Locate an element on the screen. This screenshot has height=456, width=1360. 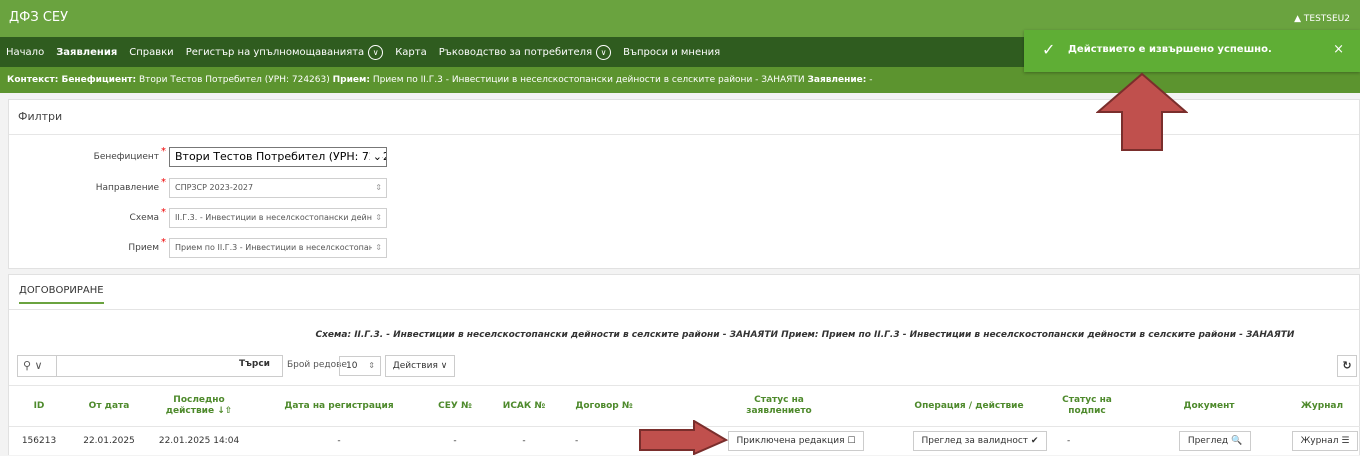
cell-seu-no: - is located at coordinates (455, 440).